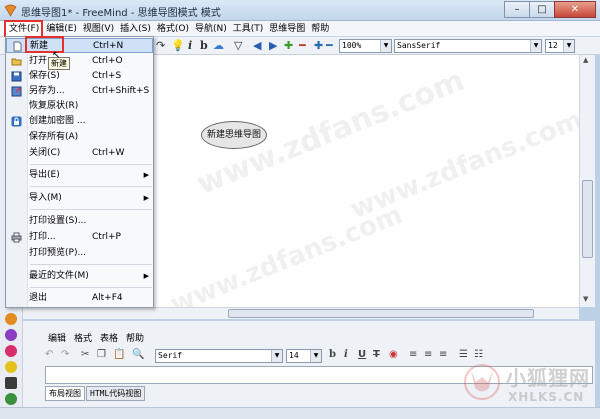  Describe the element at coordinates (106, 237) in the screenshot. I see `menu-item-shortcut: Ctrl+P` at that location.